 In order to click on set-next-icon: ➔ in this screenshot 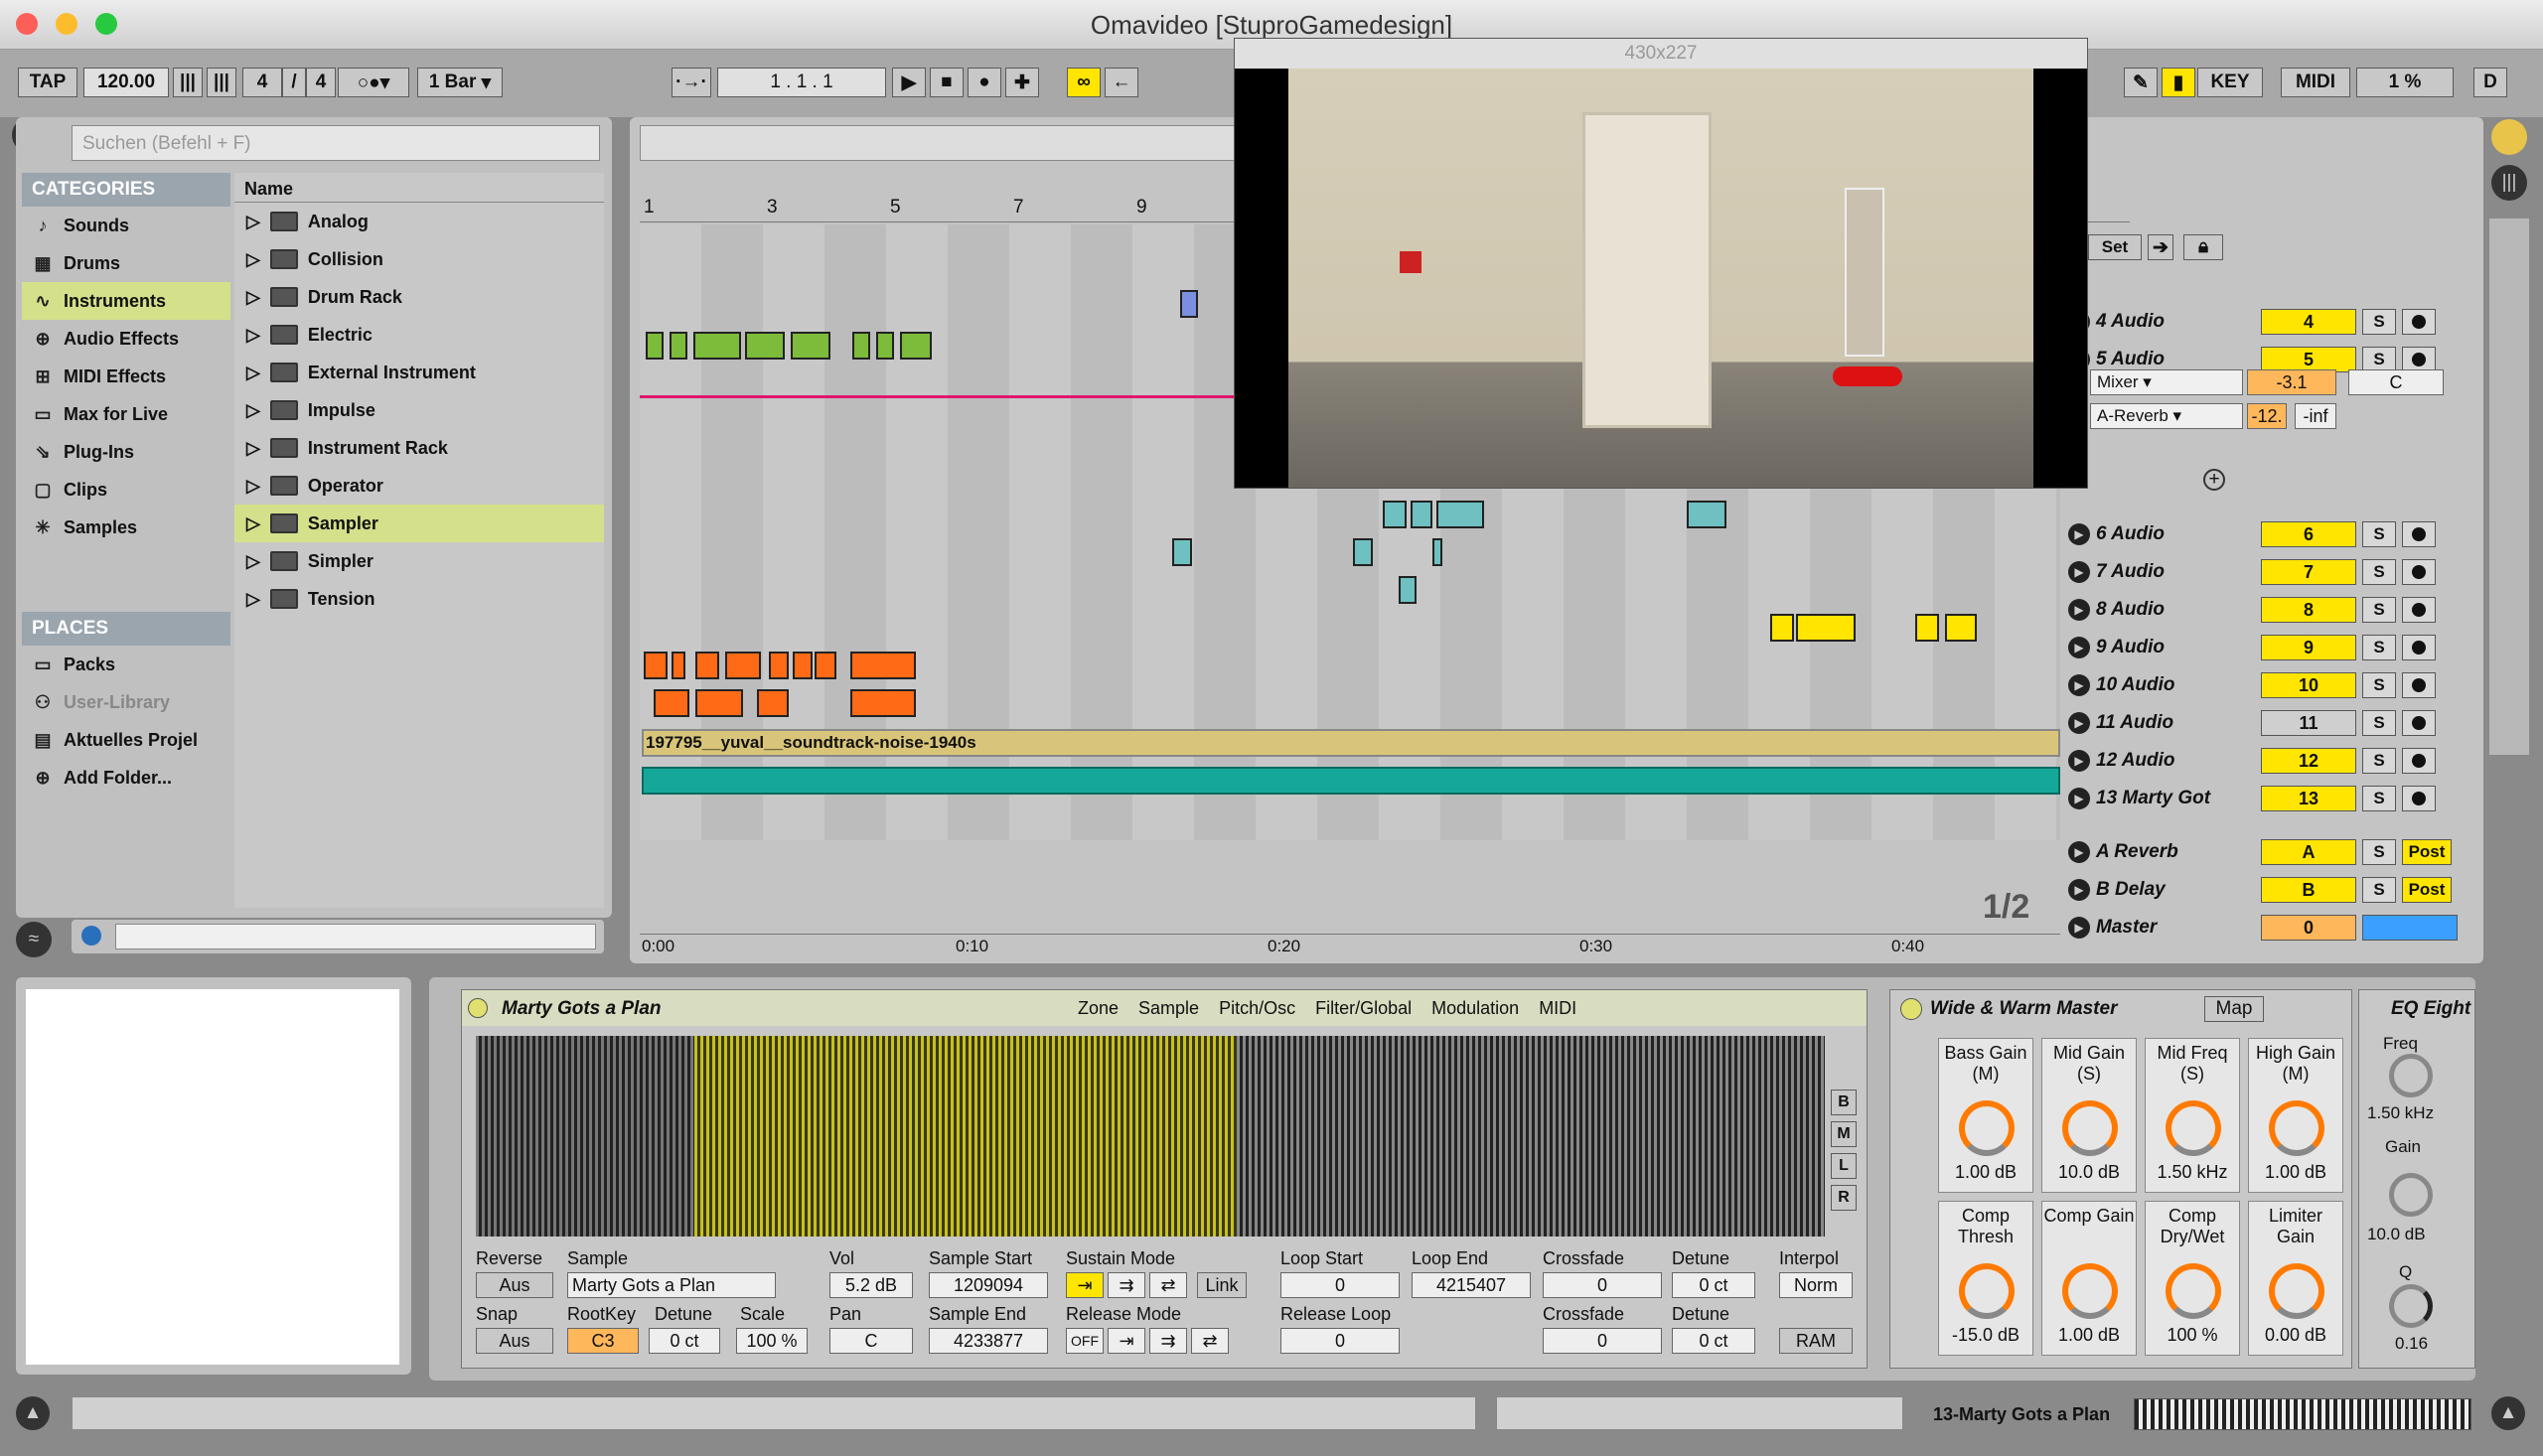, I will do `click(2160, 247)`.